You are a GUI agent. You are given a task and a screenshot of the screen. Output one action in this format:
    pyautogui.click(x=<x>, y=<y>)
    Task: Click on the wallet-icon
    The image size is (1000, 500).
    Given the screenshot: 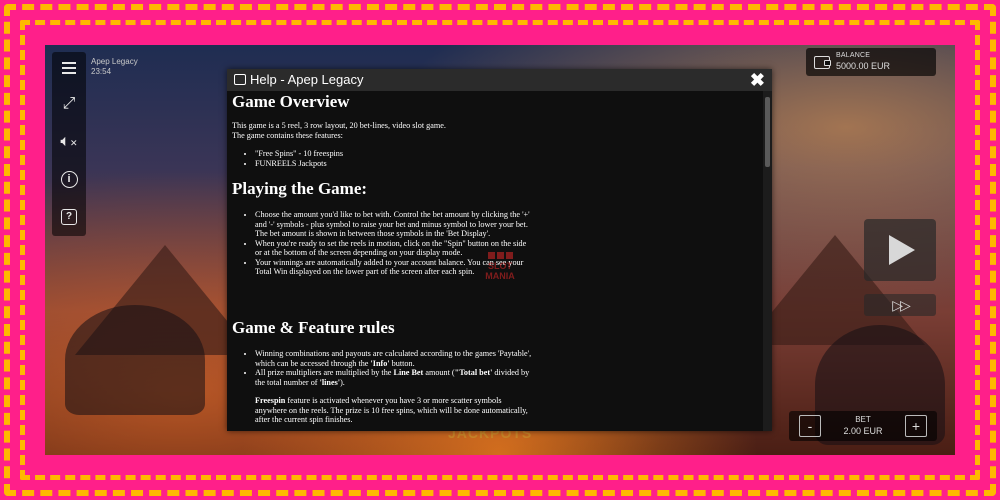 What is the action you would take?
    pyautogui.click(x=822, y=62)
    